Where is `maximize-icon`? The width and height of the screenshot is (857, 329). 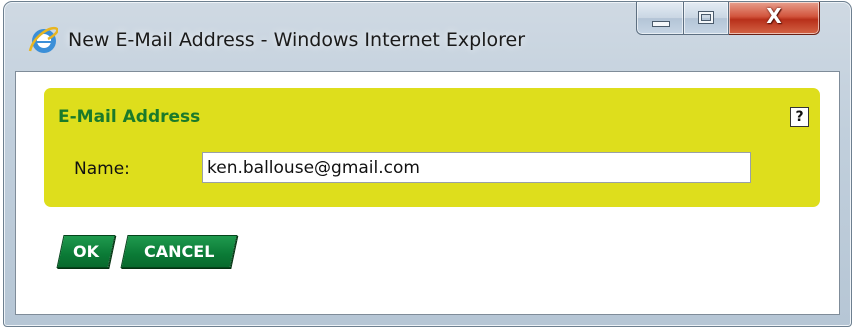
maximize-icon is located at coordinates (706, 17).